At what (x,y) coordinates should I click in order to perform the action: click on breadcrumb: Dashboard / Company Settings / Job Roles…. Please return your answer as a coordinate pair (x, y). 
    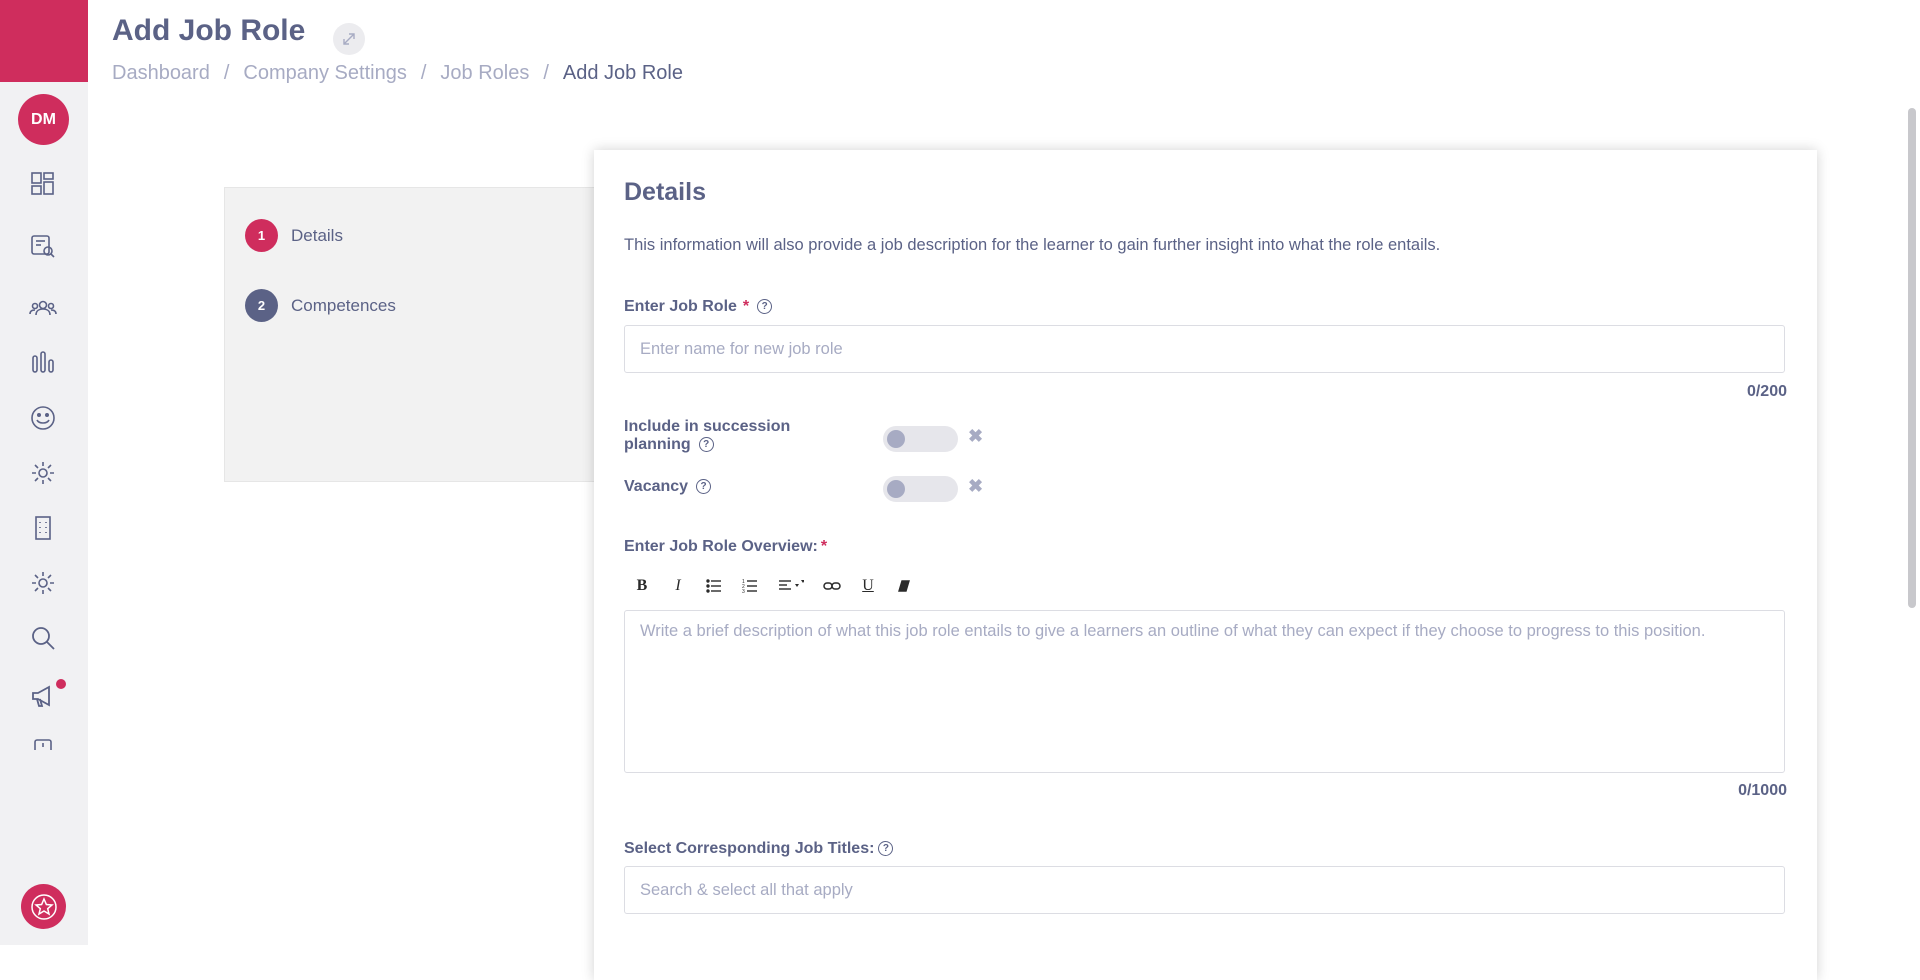
    Looking at the image, I should click on (397, 73).